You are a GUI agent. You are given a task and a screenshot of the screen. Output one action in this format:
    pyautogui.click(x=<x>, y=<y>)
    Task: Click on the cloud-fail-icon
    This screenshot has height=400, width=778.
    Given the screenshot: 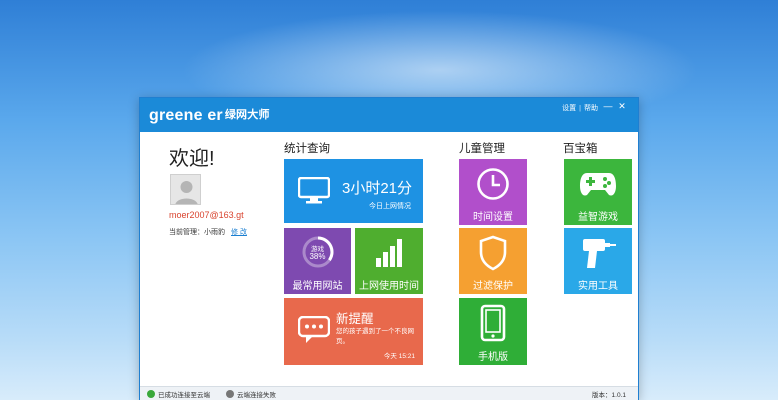 What is the action you would take?
    pyautogui.click(x=230, y=394)
    